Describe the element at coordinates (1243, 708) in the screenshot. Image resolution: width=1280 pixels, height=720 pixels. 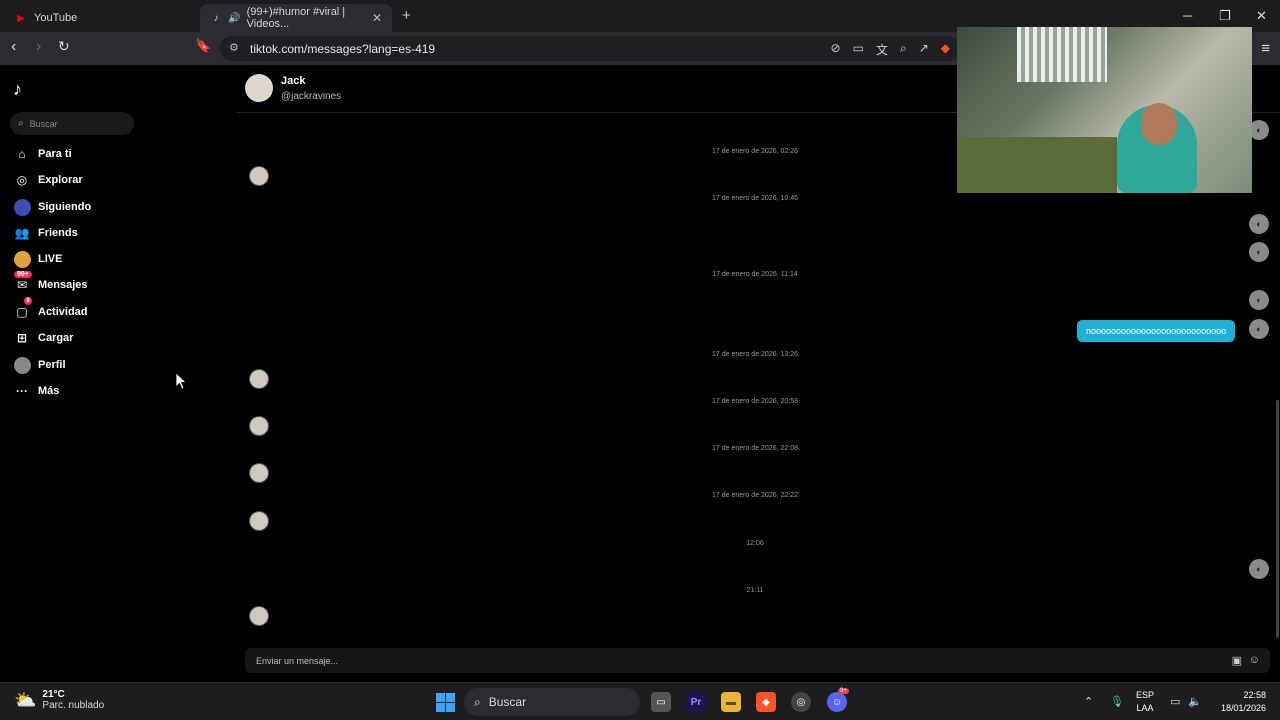
I see `clock-date: 18/01/2026` at that location.